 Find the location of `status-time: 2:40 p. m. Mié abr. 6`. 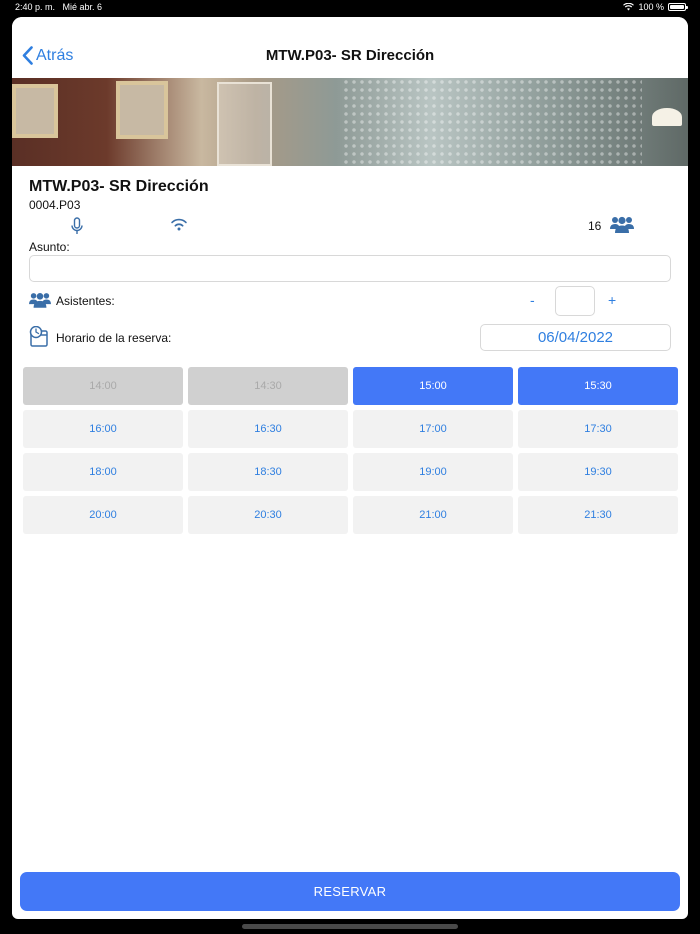

status-time: 2:40 p. m. Mié abr. 6 is located at coordinates (58, 7).